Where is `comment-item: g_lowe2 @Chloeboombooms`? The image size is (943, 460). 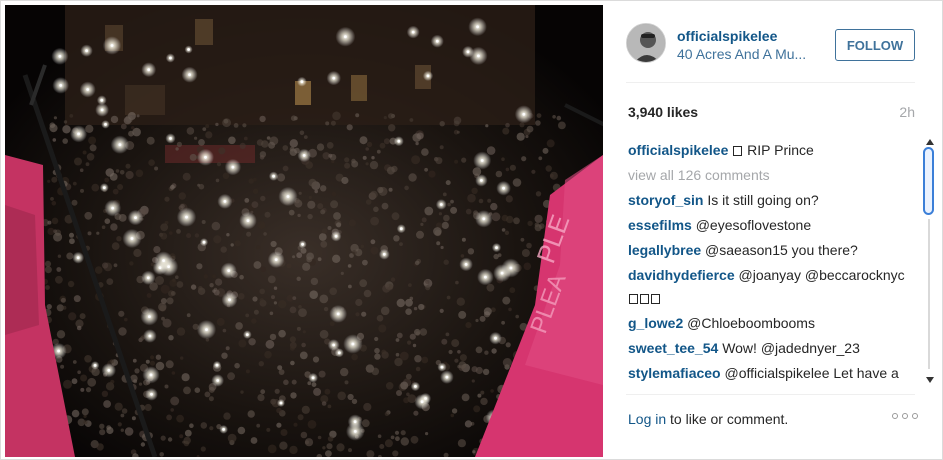 comment-item: g_lowe2 @Chloeboombooms is located at coordinates (770, 323).